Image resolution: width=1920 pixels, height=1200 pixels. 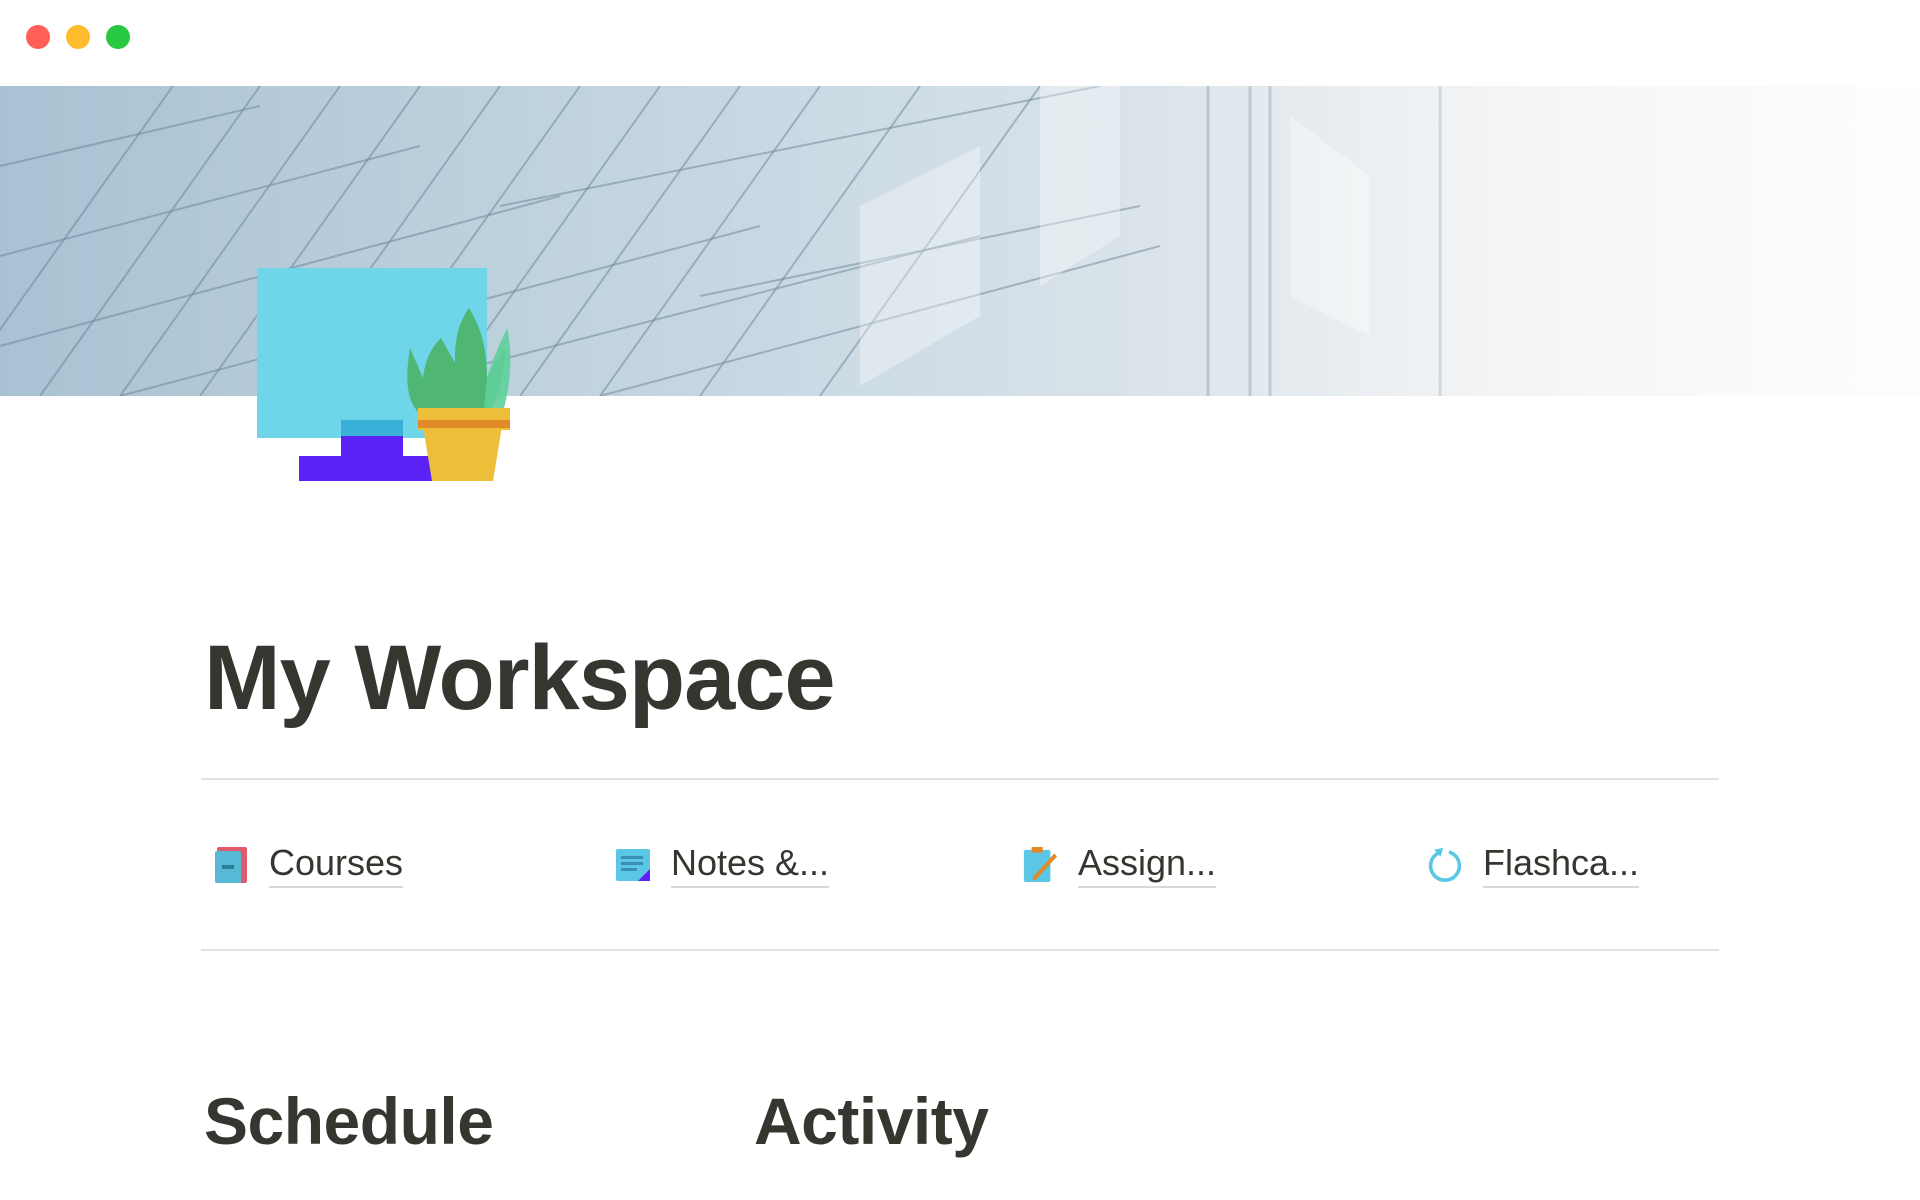 I want to click on notes-icon, so click(x=633, y=865).